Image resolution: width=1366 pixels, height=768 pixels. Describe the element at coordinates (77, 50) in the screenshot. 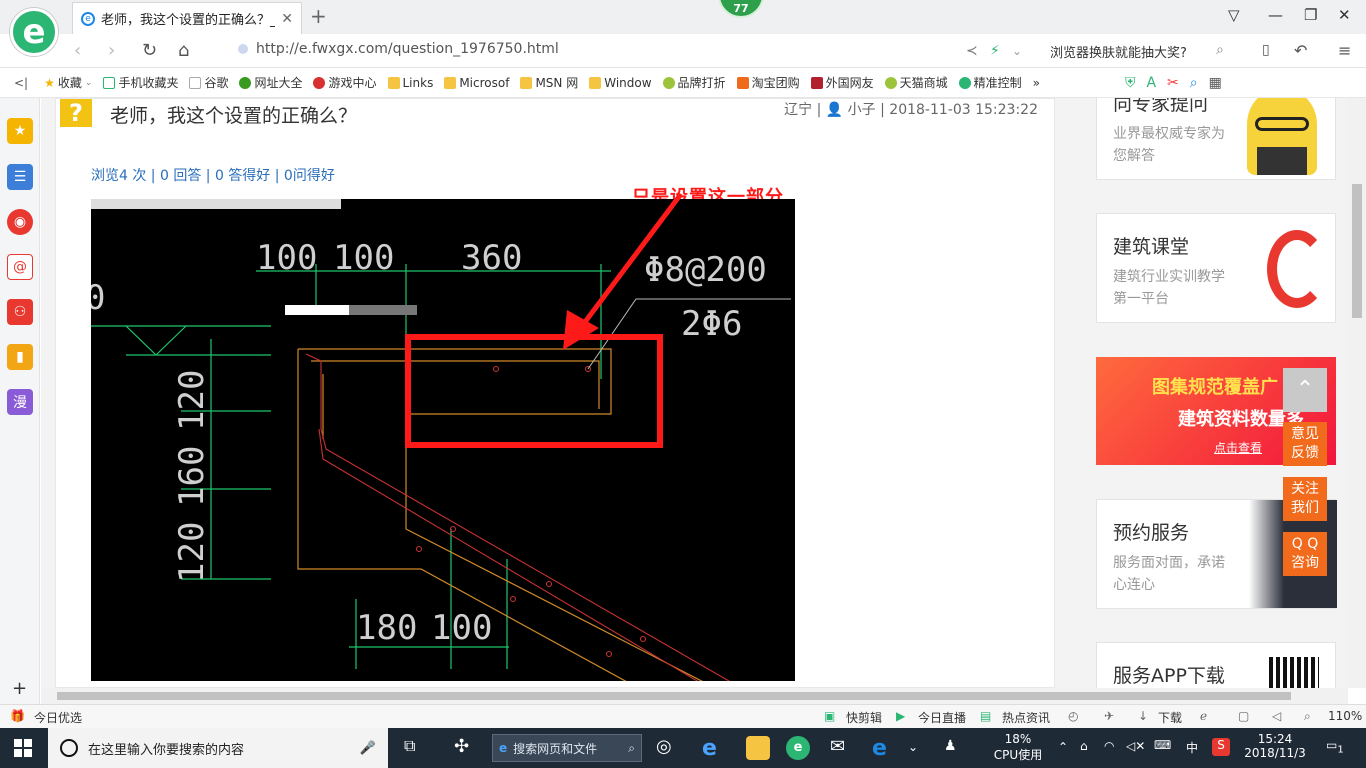

I see `back-button: ‹` at that location.